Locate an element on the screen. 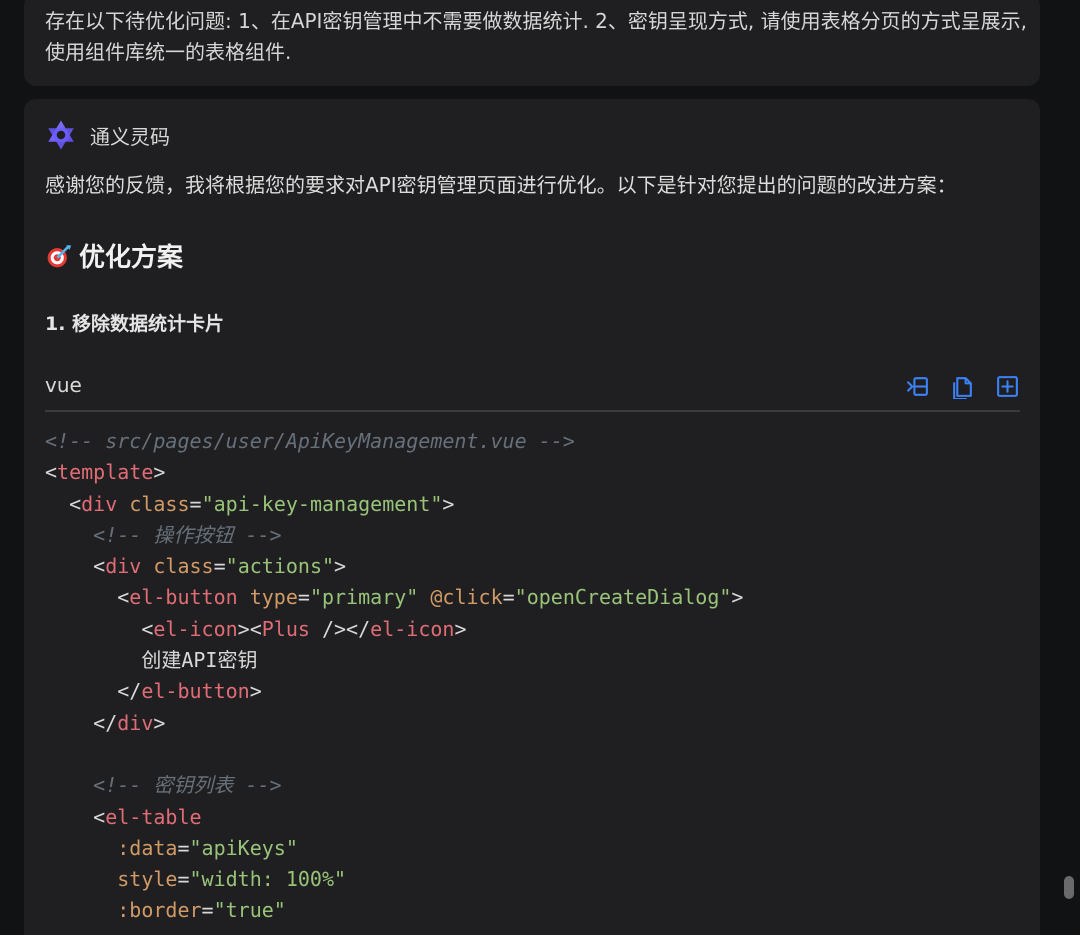 This screenshot has width=1080, height=935. code-token: Plus is located at coordinates (285, 628).